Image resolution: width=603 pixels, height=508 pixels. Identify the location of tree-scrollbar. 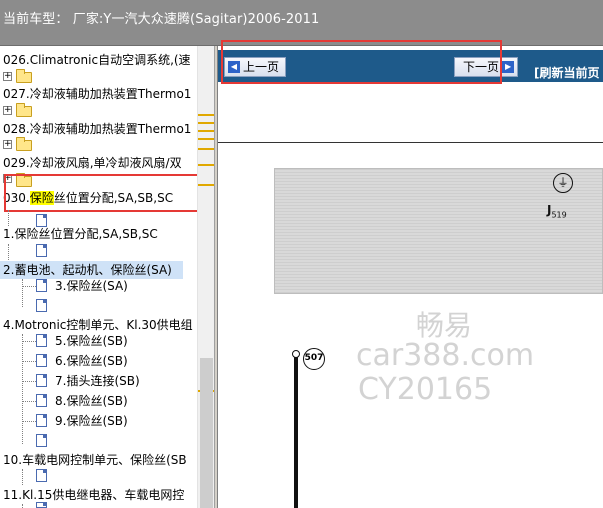
(205, 277).